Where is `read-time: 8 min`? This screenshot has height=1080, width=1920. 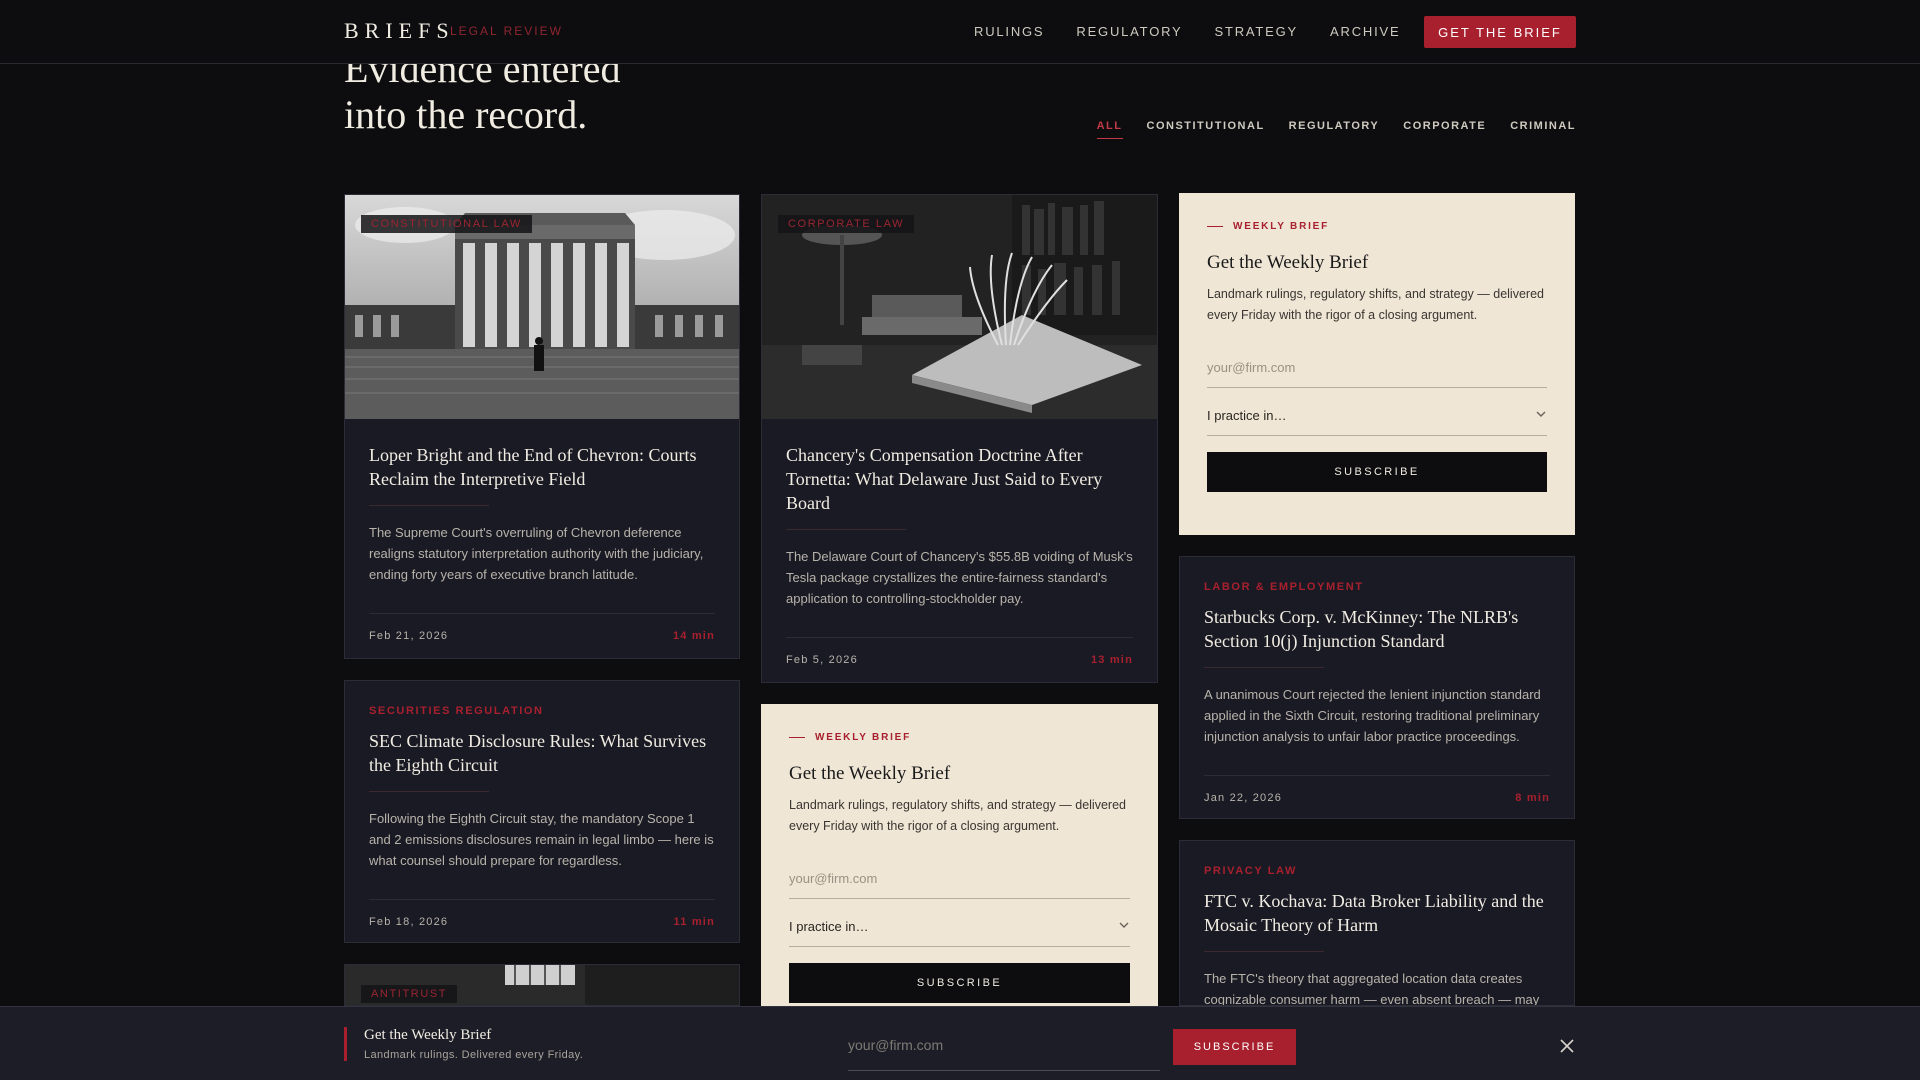
read-time: 8 min is located at coordinates (1532, 798).